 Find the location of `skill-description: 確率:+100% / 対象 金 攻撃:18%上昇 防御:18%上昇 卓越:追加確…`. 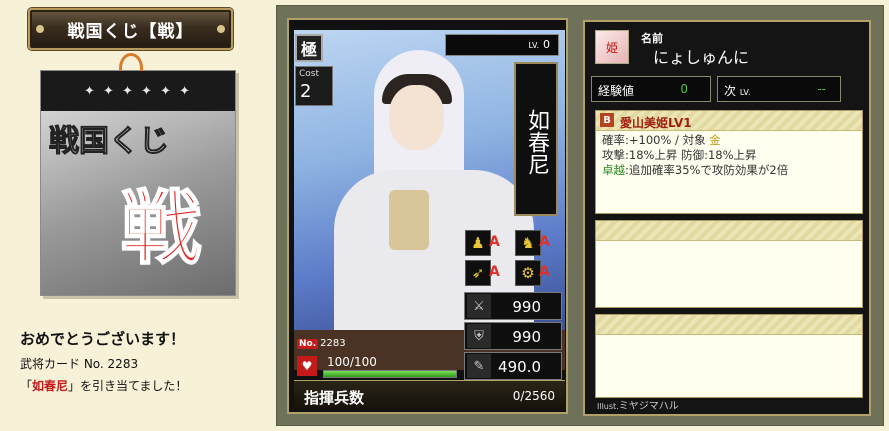

skill-description: 確率:+100% / 対象 金 攻撃:18%上昇 防御:18%上昇 卓越:追加確… is located at coordinates (729, 155).